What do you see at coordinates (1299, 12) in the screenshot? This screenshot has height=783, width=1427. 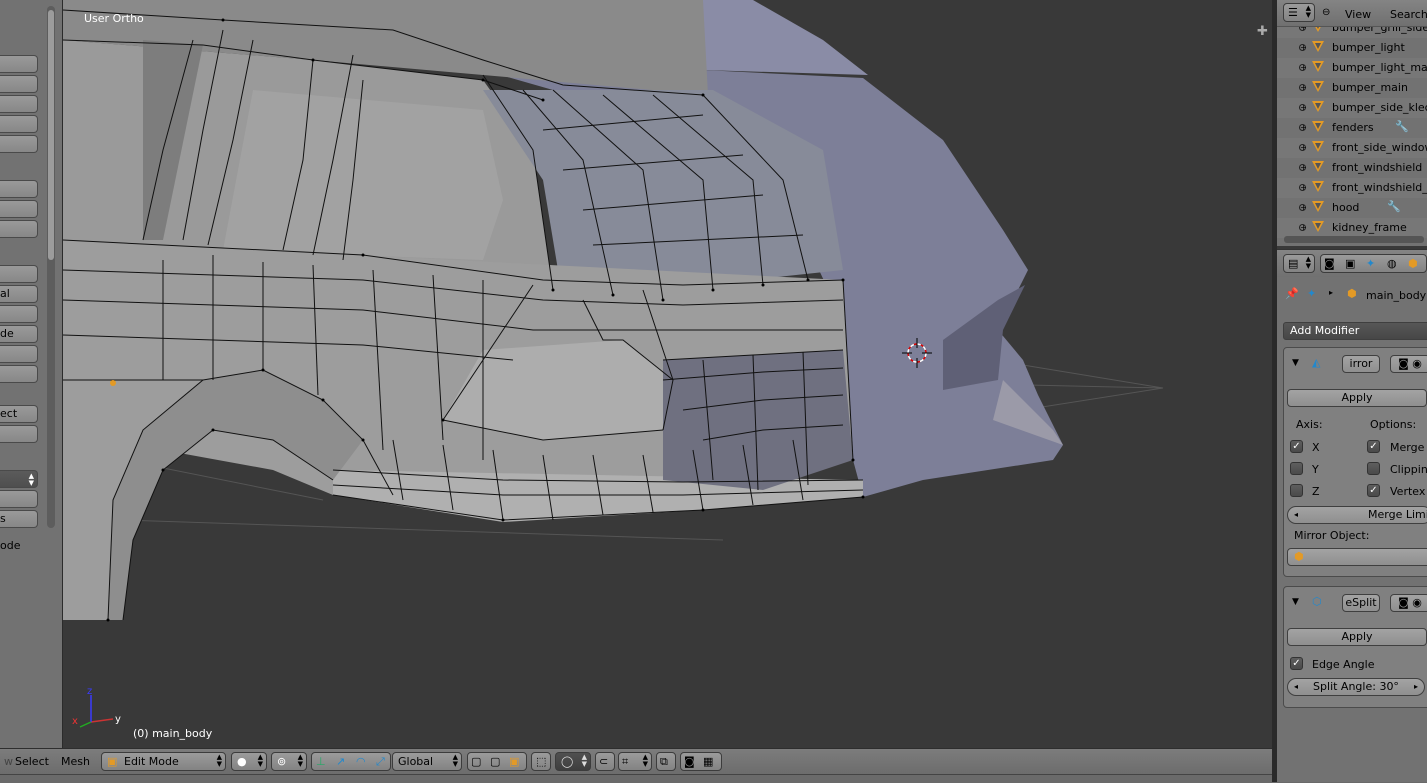 I see `editor-type-dropdown: ☰ ▲ ▼` at bounding box center [1299, 12].